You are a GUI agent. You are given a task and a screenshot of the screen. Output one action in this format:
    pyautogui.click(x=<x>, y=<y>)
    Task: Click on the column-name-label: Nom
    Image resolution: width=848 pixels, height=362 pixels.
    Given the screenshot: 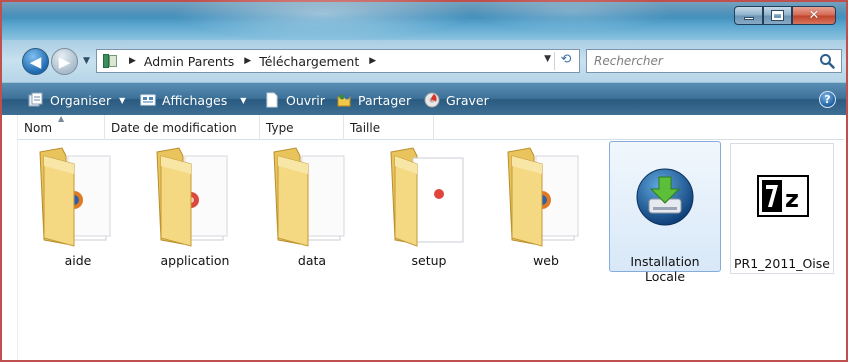 What is the action you would take?
    pyautogui.click(x=38, y=127)
    